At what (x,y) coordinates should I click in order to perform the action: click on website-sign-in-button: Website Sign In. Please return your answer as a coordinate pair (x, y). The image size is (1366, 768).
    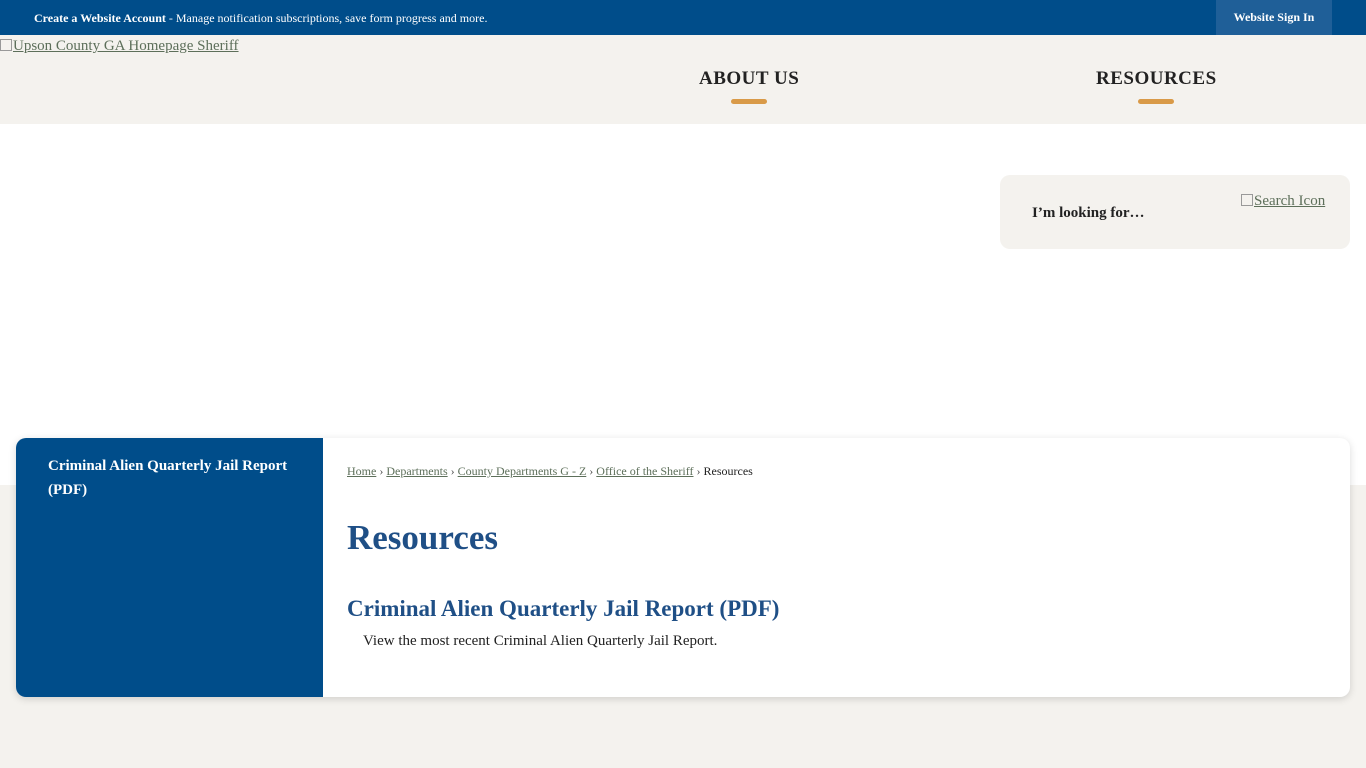
    Looking at the image, I should click on (1274, 17).